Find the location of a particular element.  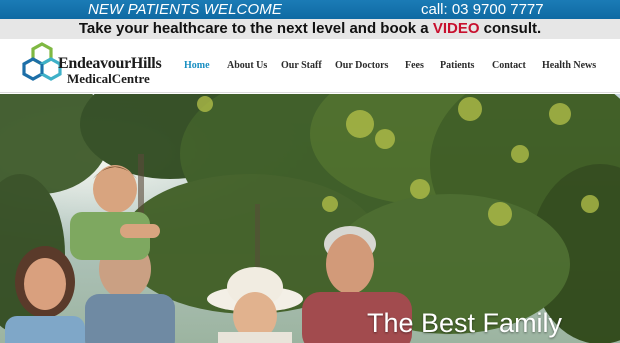

promo-video-highlight: VIDEO is located at coordinates (456, 28).